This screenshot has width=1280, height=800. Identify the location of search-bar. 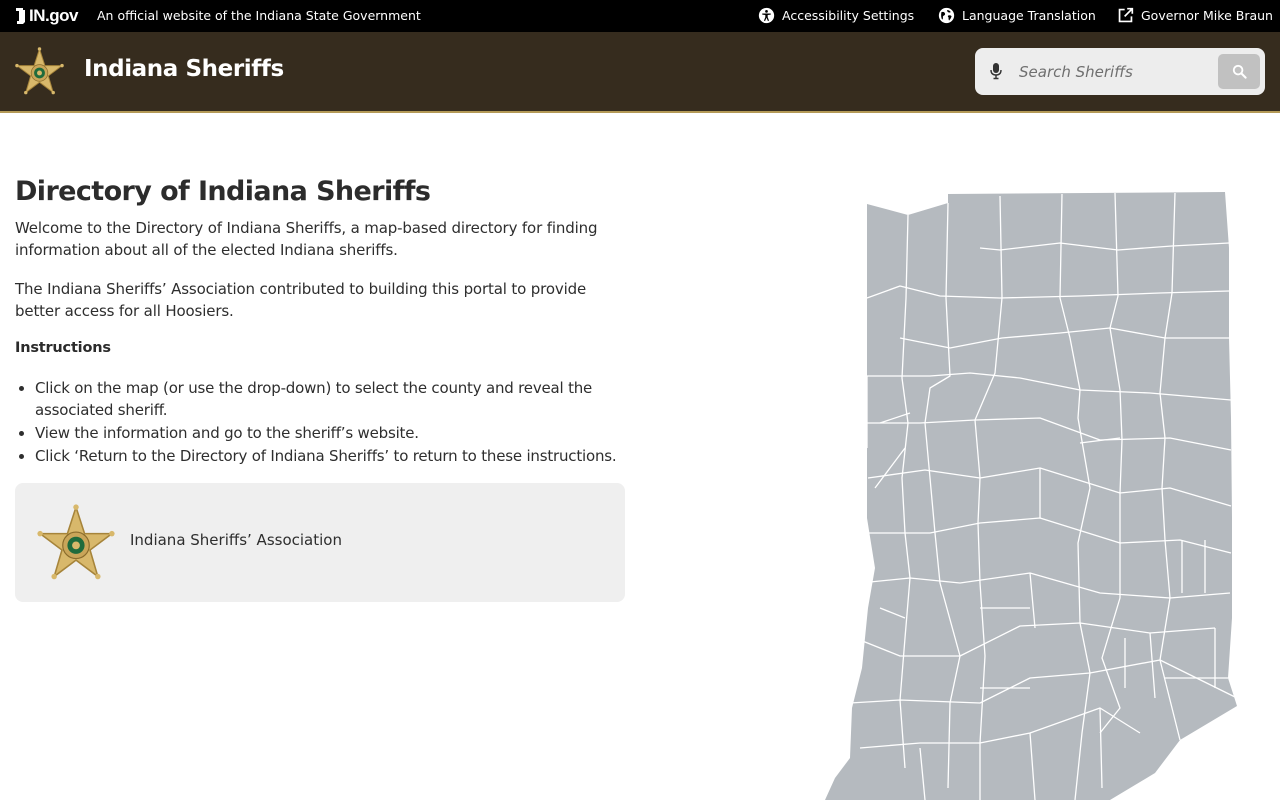
(1120, 71).